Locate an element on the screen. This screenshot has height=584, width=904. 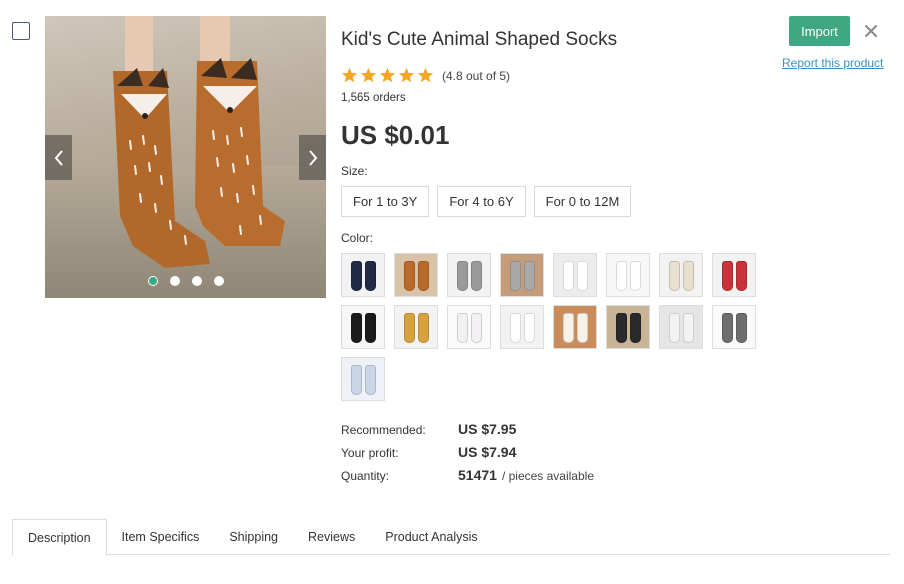
recommended-row: Recommended: US $7.95 is located at coordinates (467, 432).